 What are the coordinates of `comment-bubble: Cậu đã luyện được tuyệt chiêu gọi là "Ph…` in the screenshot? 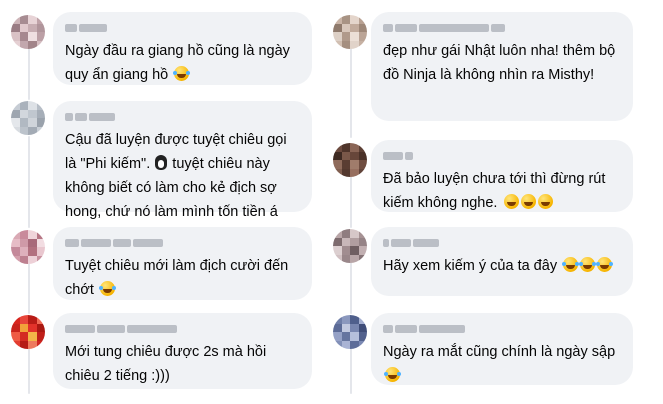 It's located at (182, 160).